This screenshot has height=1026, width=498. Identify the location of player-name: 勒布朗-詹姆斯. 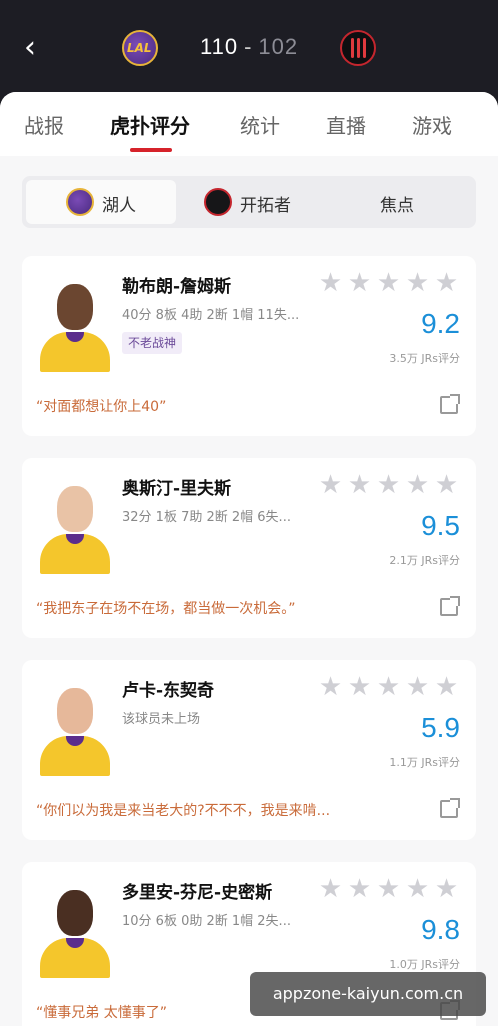
(177, 287).